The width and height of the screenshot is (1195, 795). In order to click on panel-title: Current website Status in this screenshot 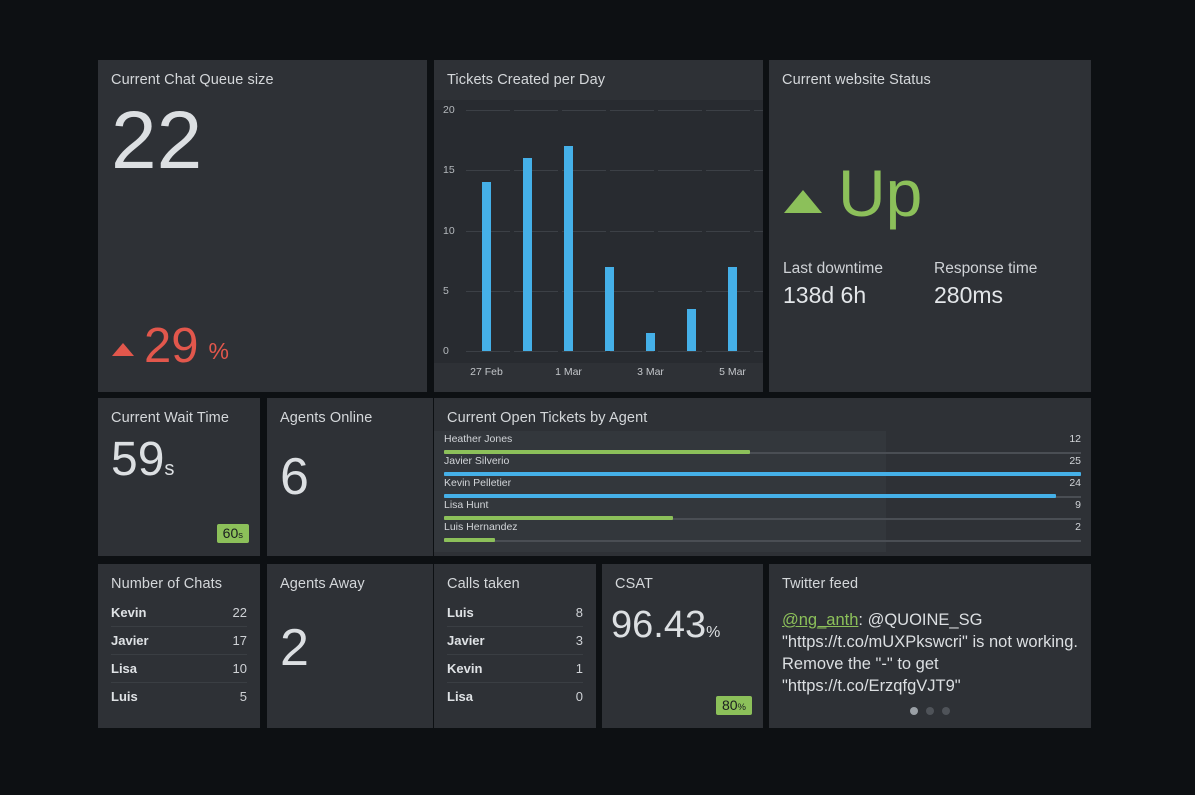, I will do `click(856, 80)`.